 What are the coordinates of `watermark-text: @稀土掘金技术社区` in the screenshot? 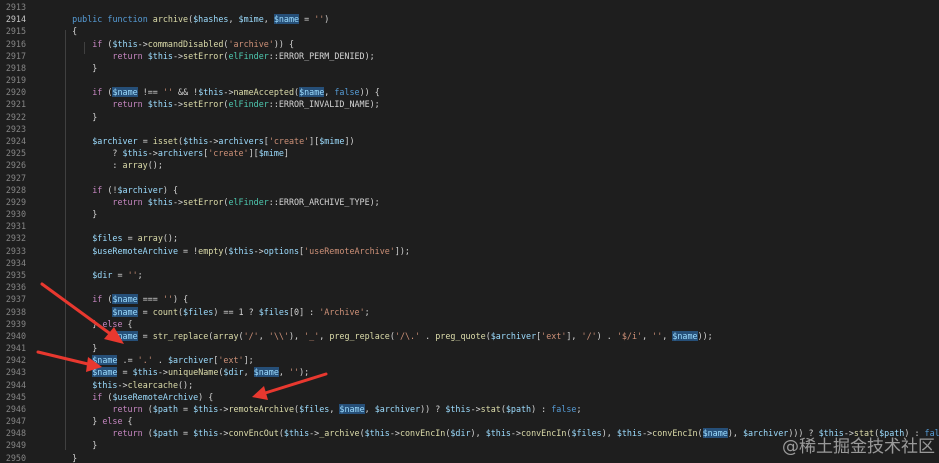 It's located at (858, 447).